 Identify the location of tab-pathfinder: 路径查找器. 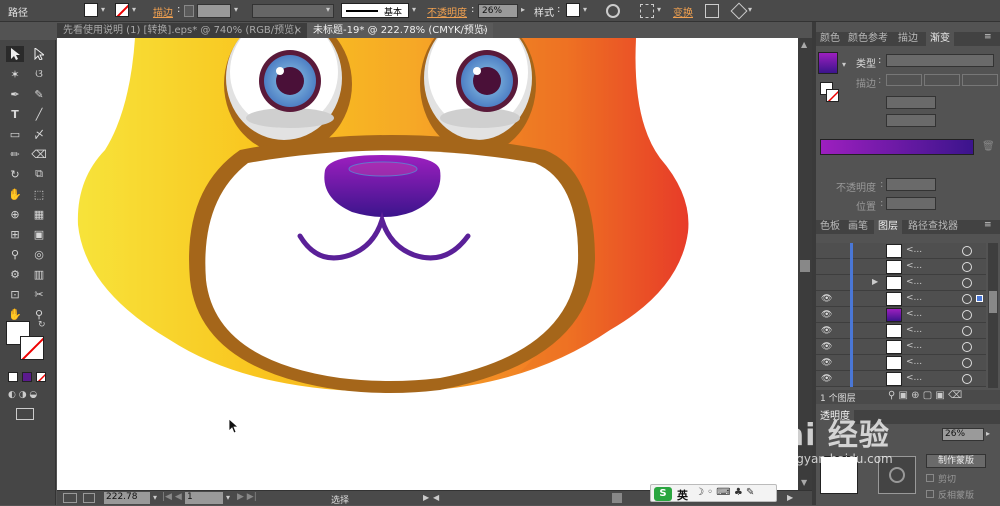
(933, 227).